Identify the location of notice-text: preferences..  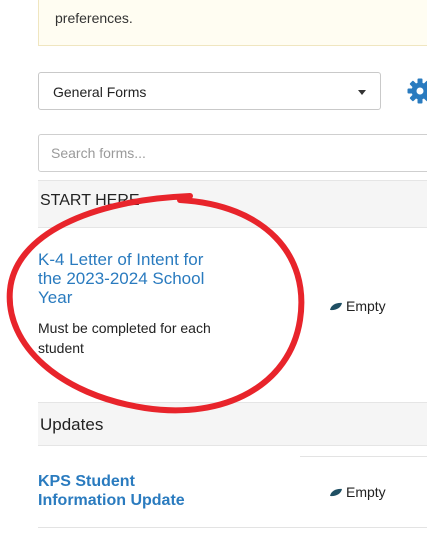
(94, 18).